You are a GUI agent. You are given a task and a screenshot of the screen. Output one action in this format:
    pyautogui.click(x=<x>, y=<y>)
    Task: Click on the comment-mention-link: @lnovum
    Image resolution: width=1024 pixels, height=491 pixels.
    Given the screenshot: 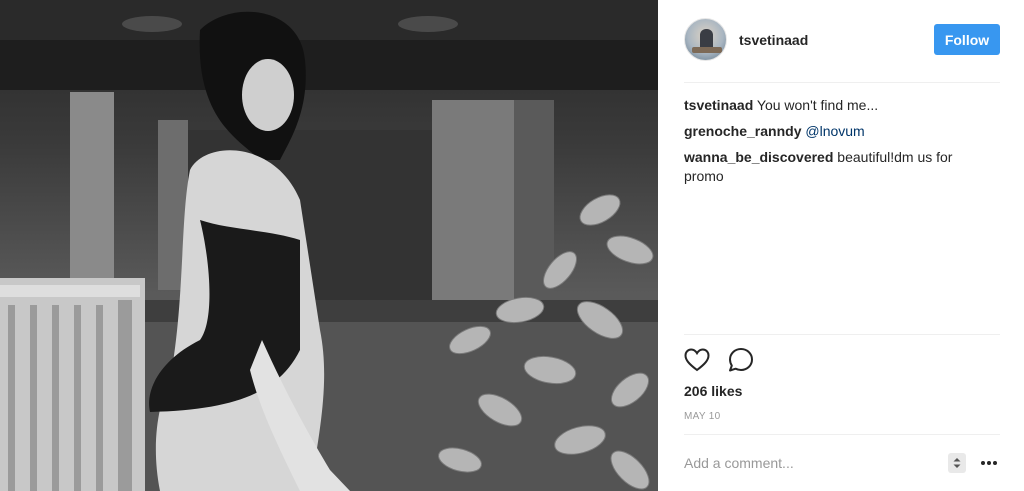 What is the action you would take?
    pyautogui.click(x=834, y=131)
    